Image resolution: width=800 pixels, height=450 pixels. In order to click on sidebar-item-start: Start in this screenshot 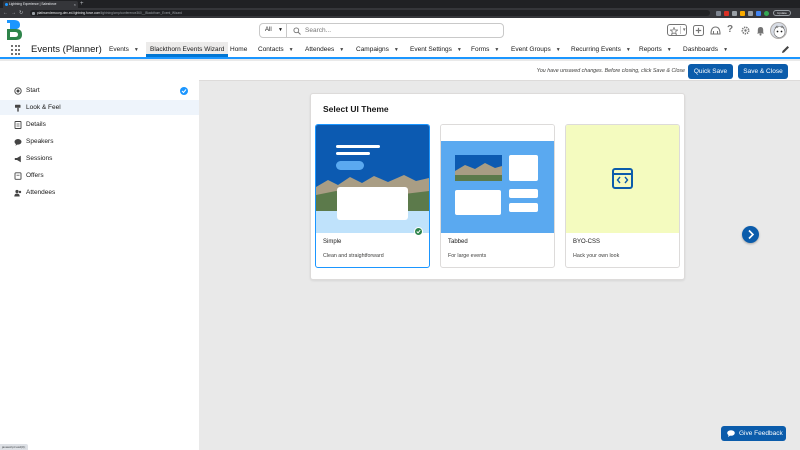, I will do `click(99, 90)`.